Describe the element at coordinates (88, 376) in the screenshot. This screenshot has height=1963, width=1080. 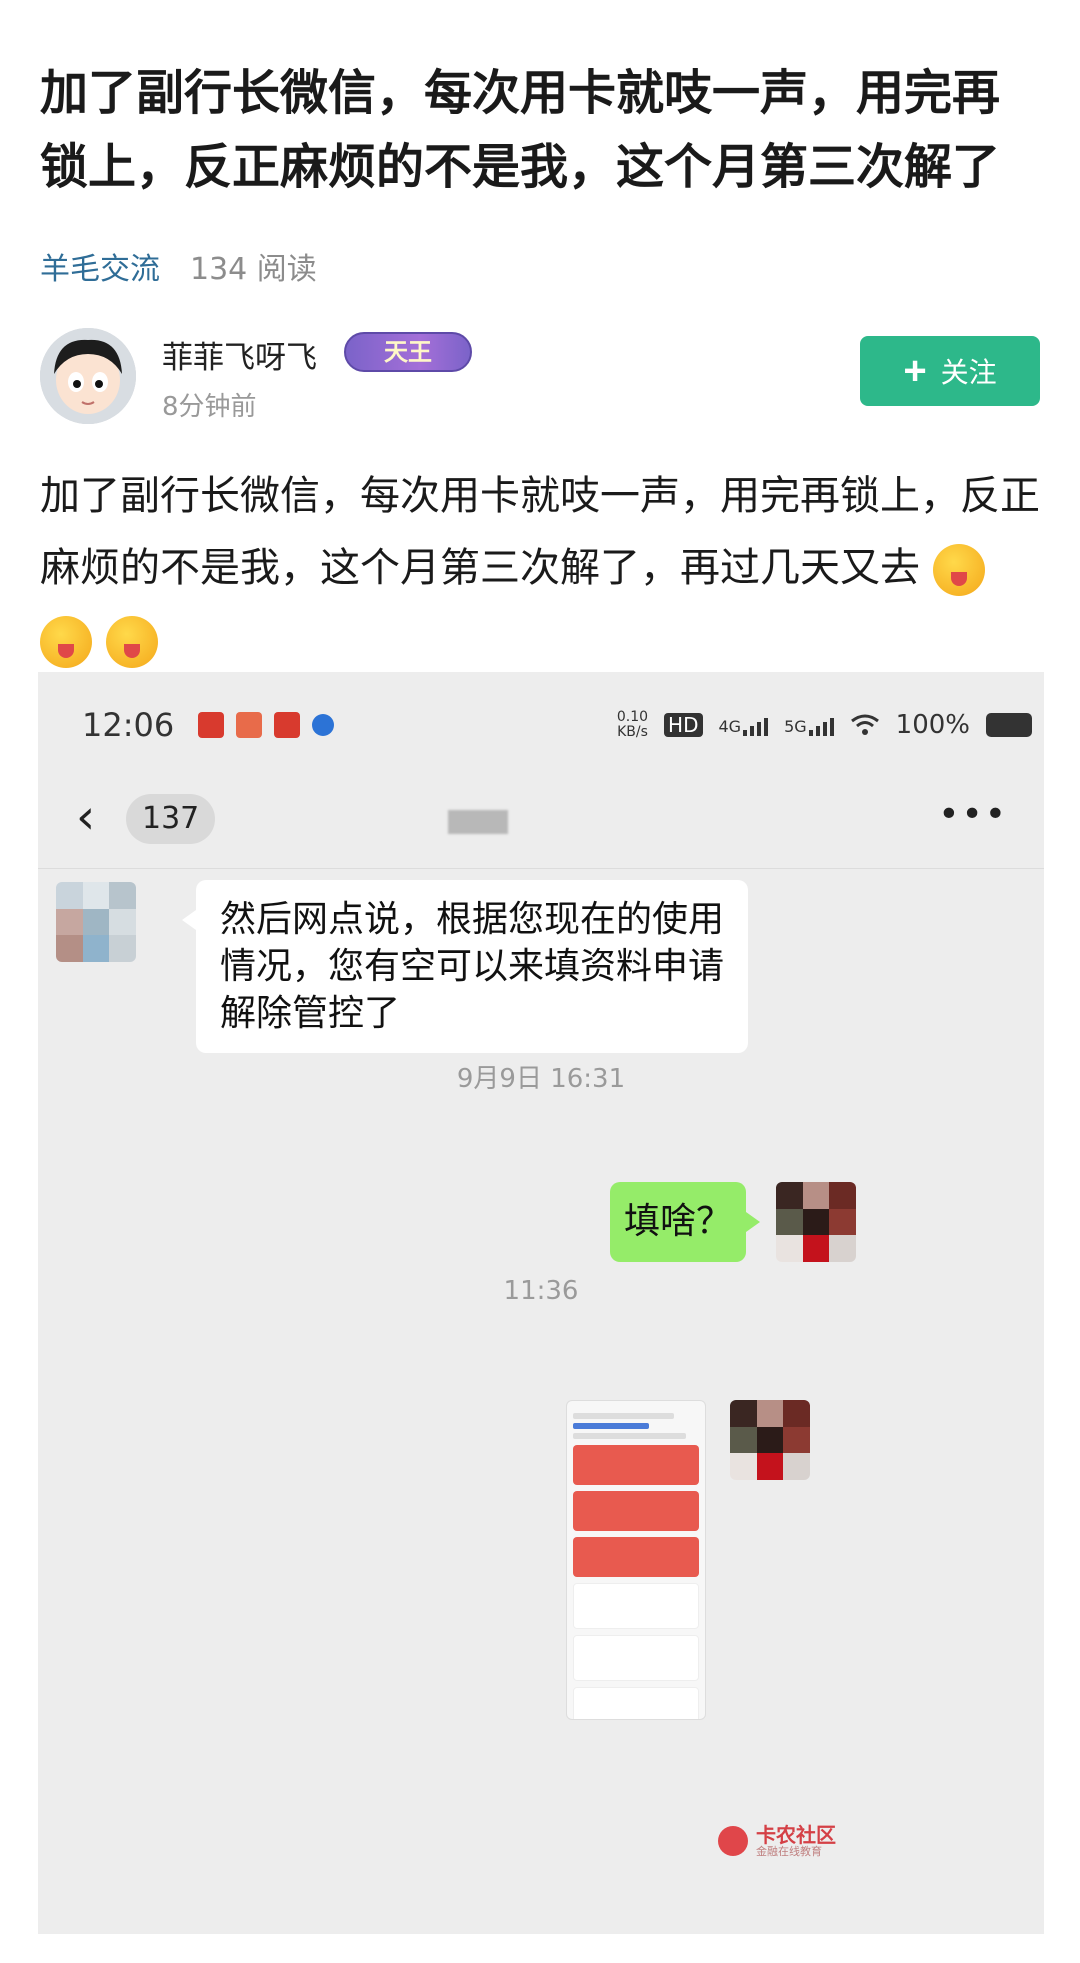
I see `author-avatar` at that location.